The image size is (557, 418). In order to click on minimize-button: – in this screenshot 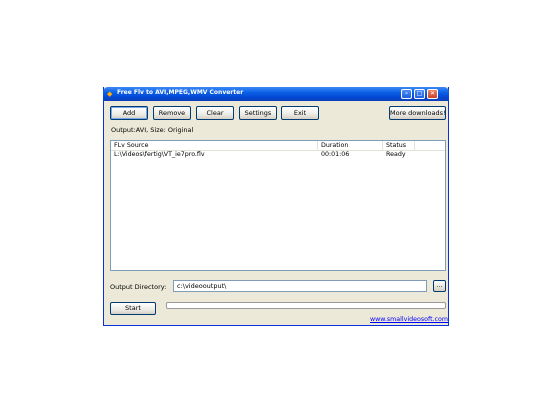, I will do `click(406, 94)`.